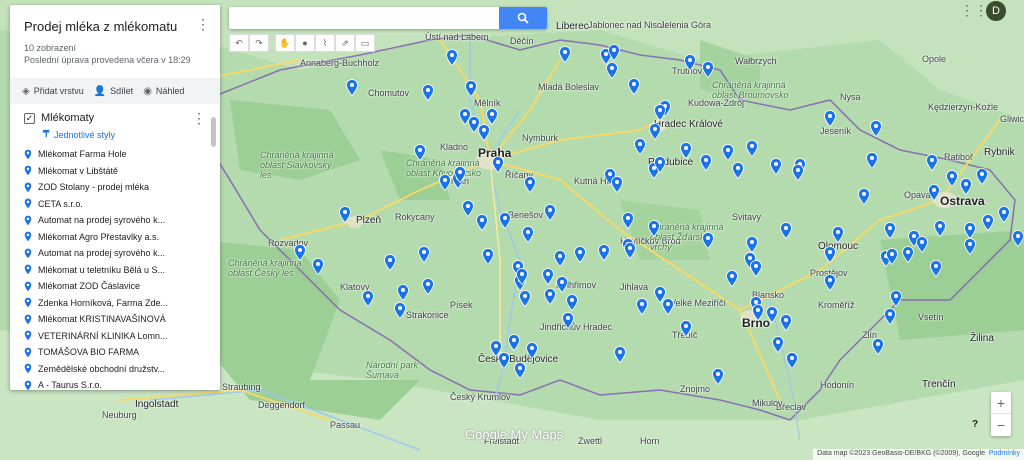 The image size is (1024, 460). Describe the element at coordinates (996, 11) in the screenshot. I see `avatar: D` at that location.